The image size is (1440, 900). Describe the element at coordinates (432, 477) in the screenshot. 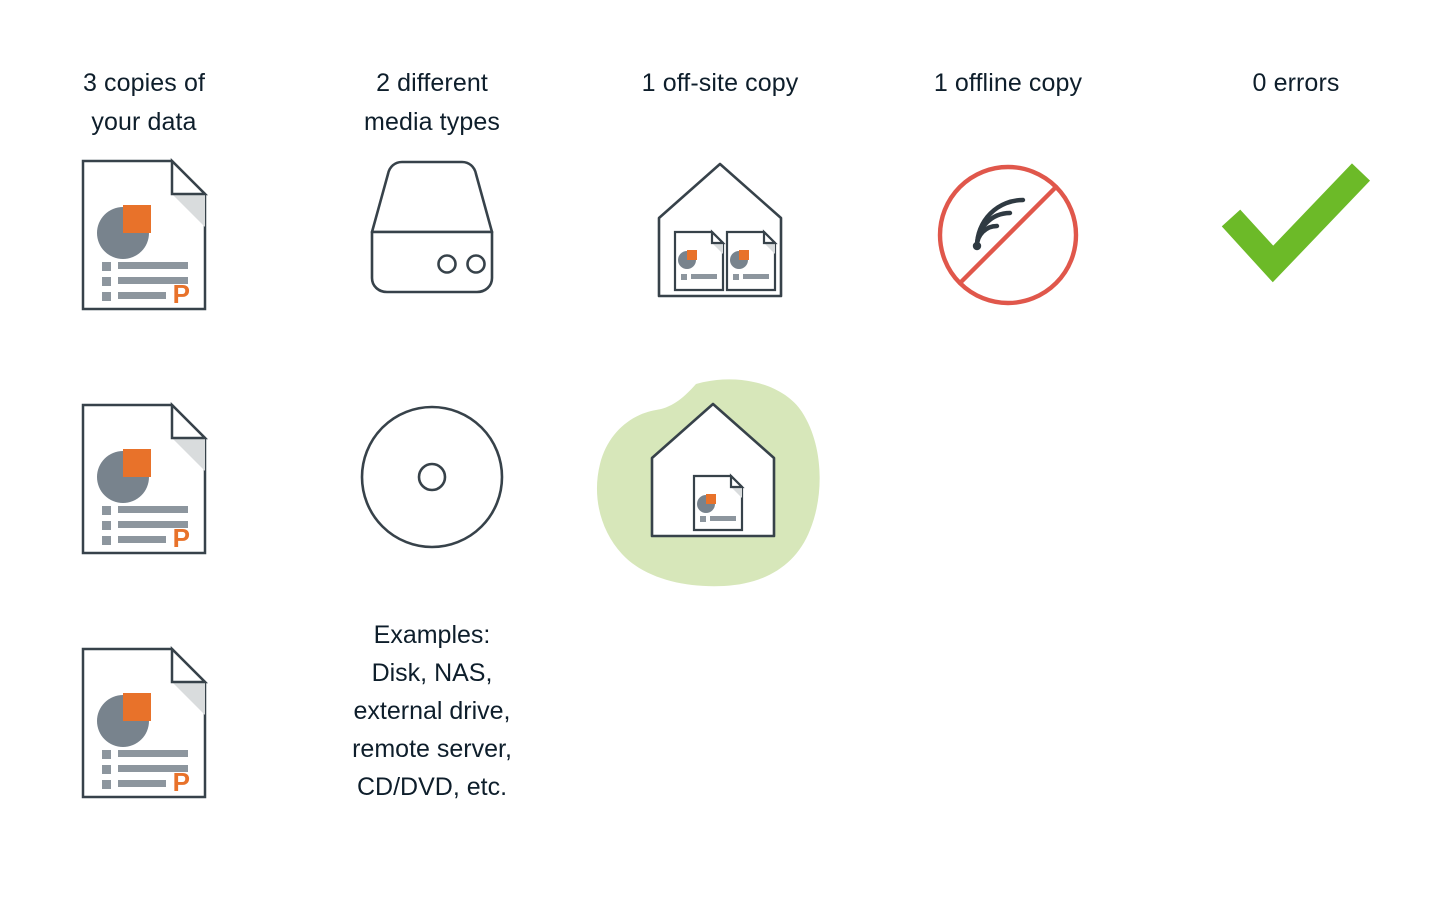

I see `cd-disc-icon` at that location.